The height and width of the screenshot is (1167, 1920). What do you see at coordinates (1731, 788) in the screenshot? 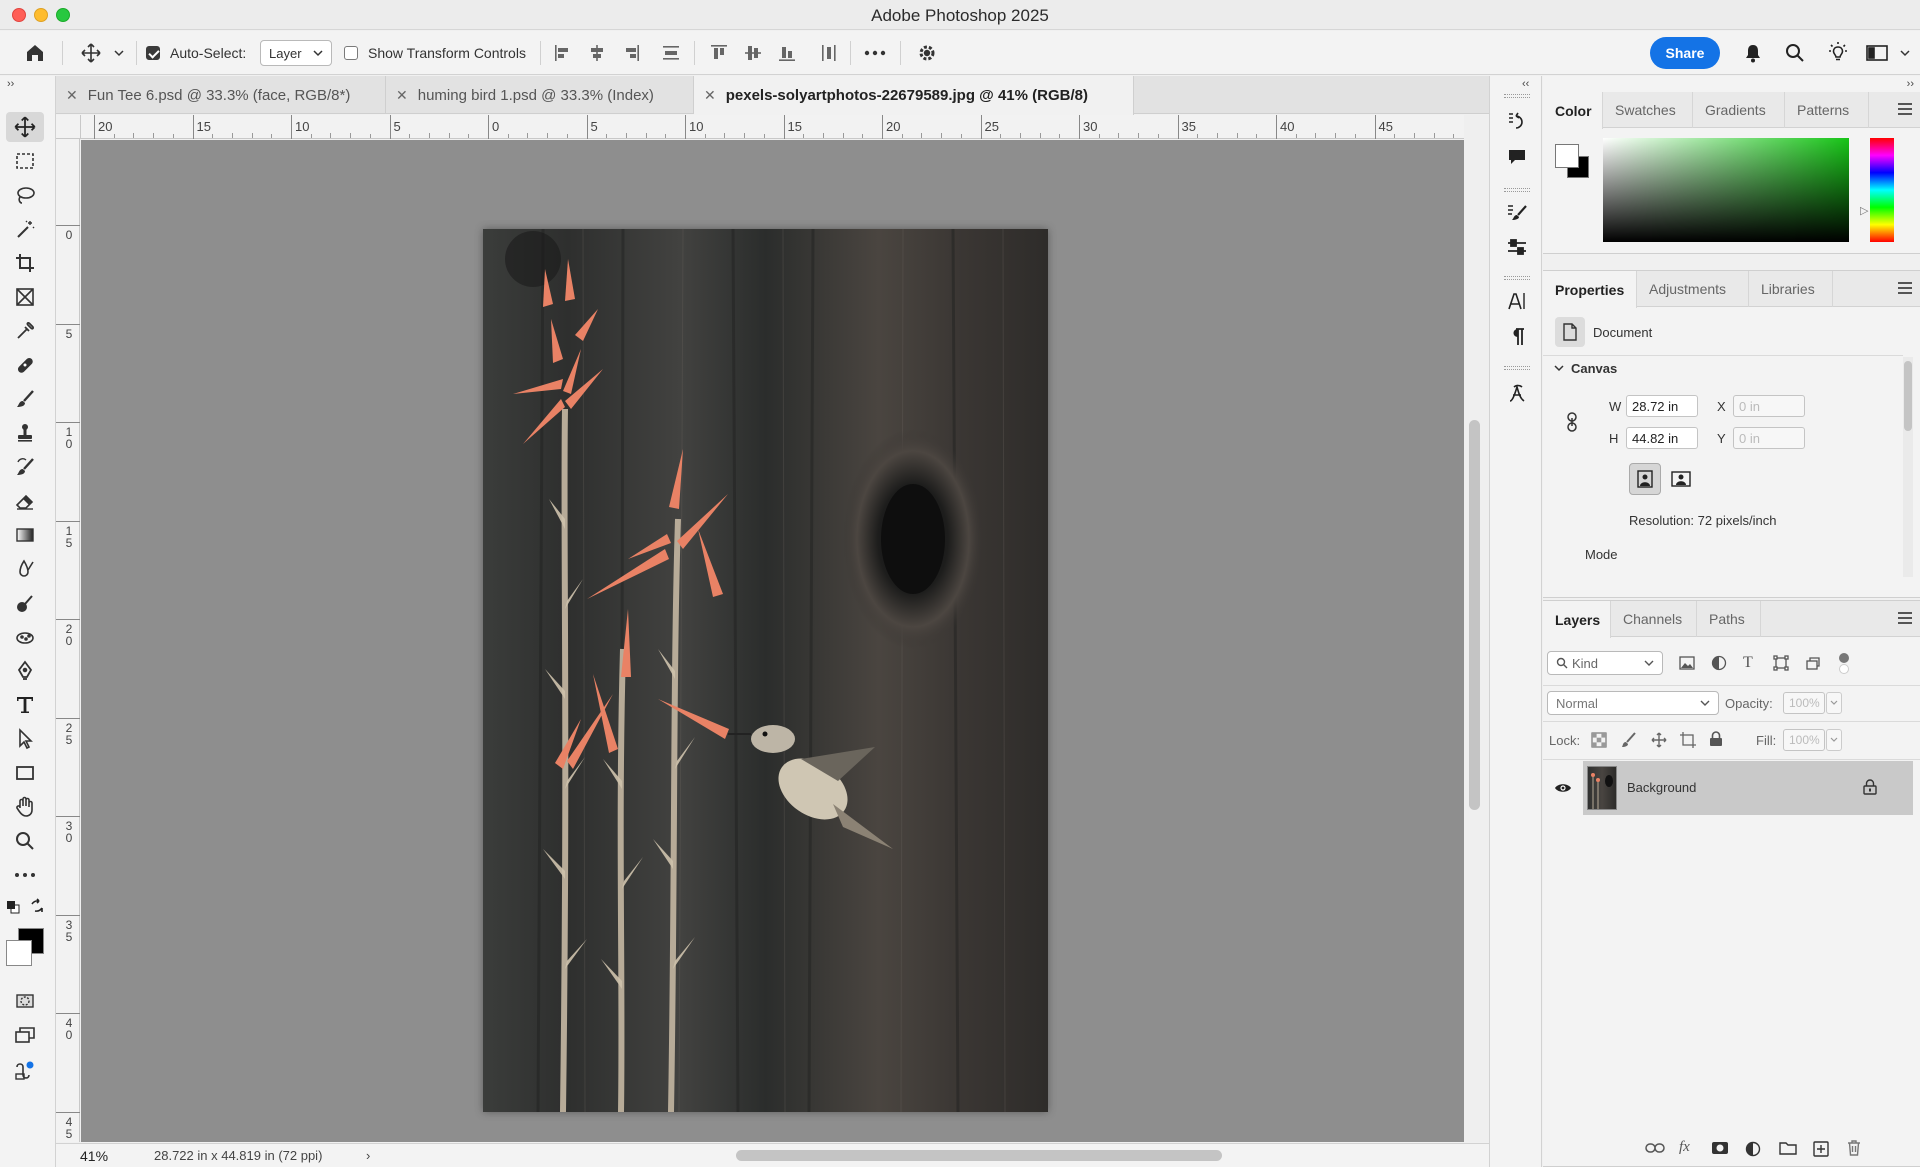
I see `layer-row: Background` at bounding box center [1731, 788].